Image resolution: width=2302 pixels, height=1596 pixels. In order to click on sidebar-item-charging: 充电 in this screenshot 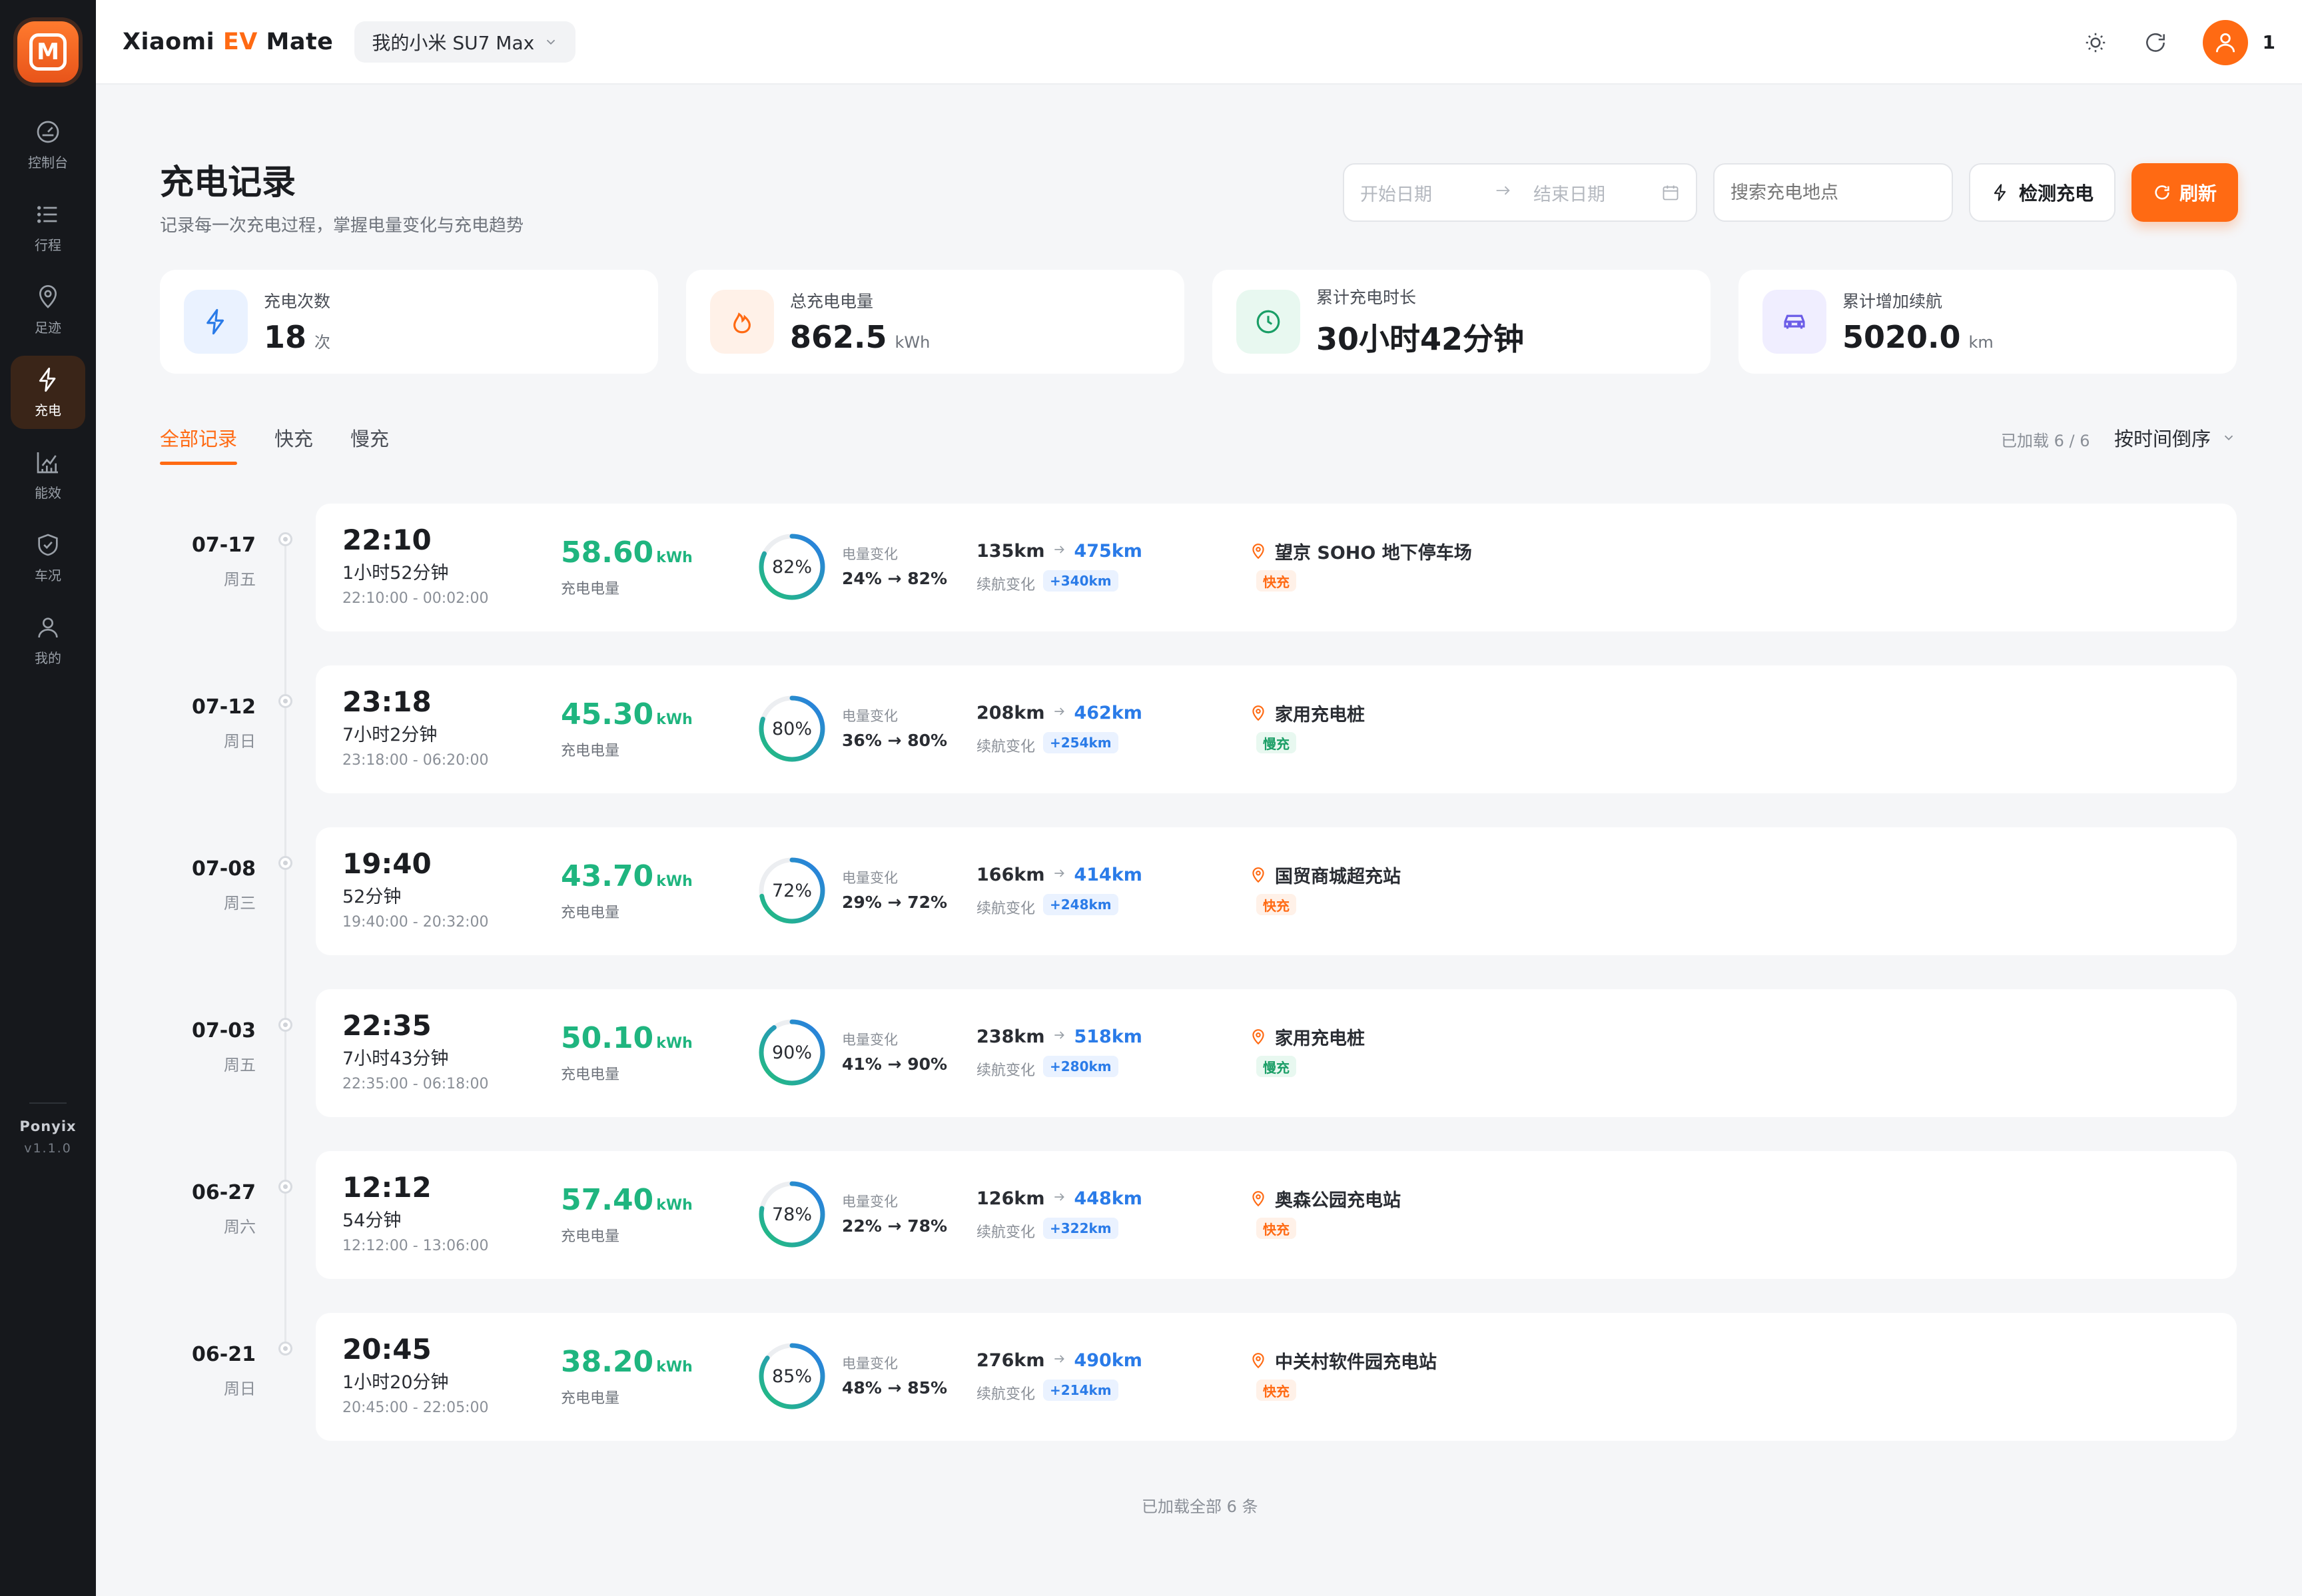, I will do `click(48, 392)`.